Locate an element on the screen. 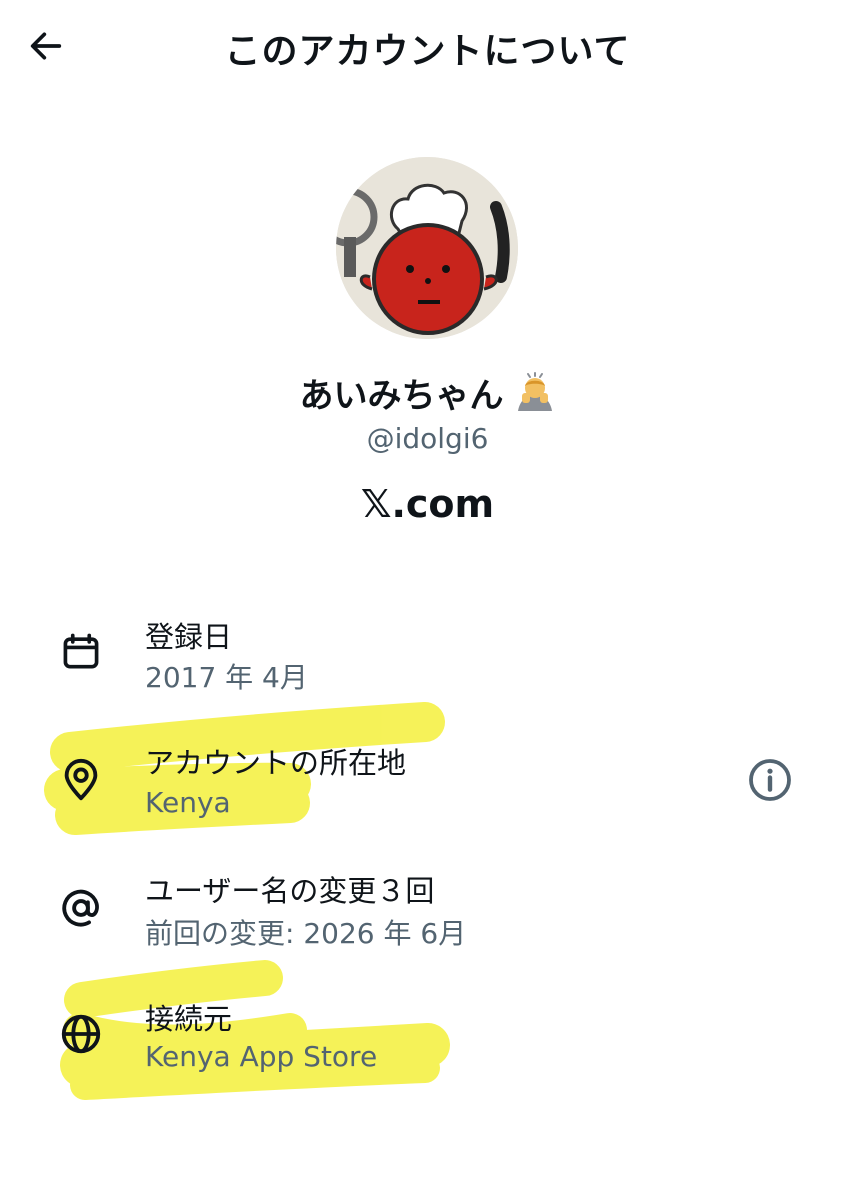 This screenshot has width=855, height=1200. domain-label: 𝕏.com is located at coordinates (427, 504).